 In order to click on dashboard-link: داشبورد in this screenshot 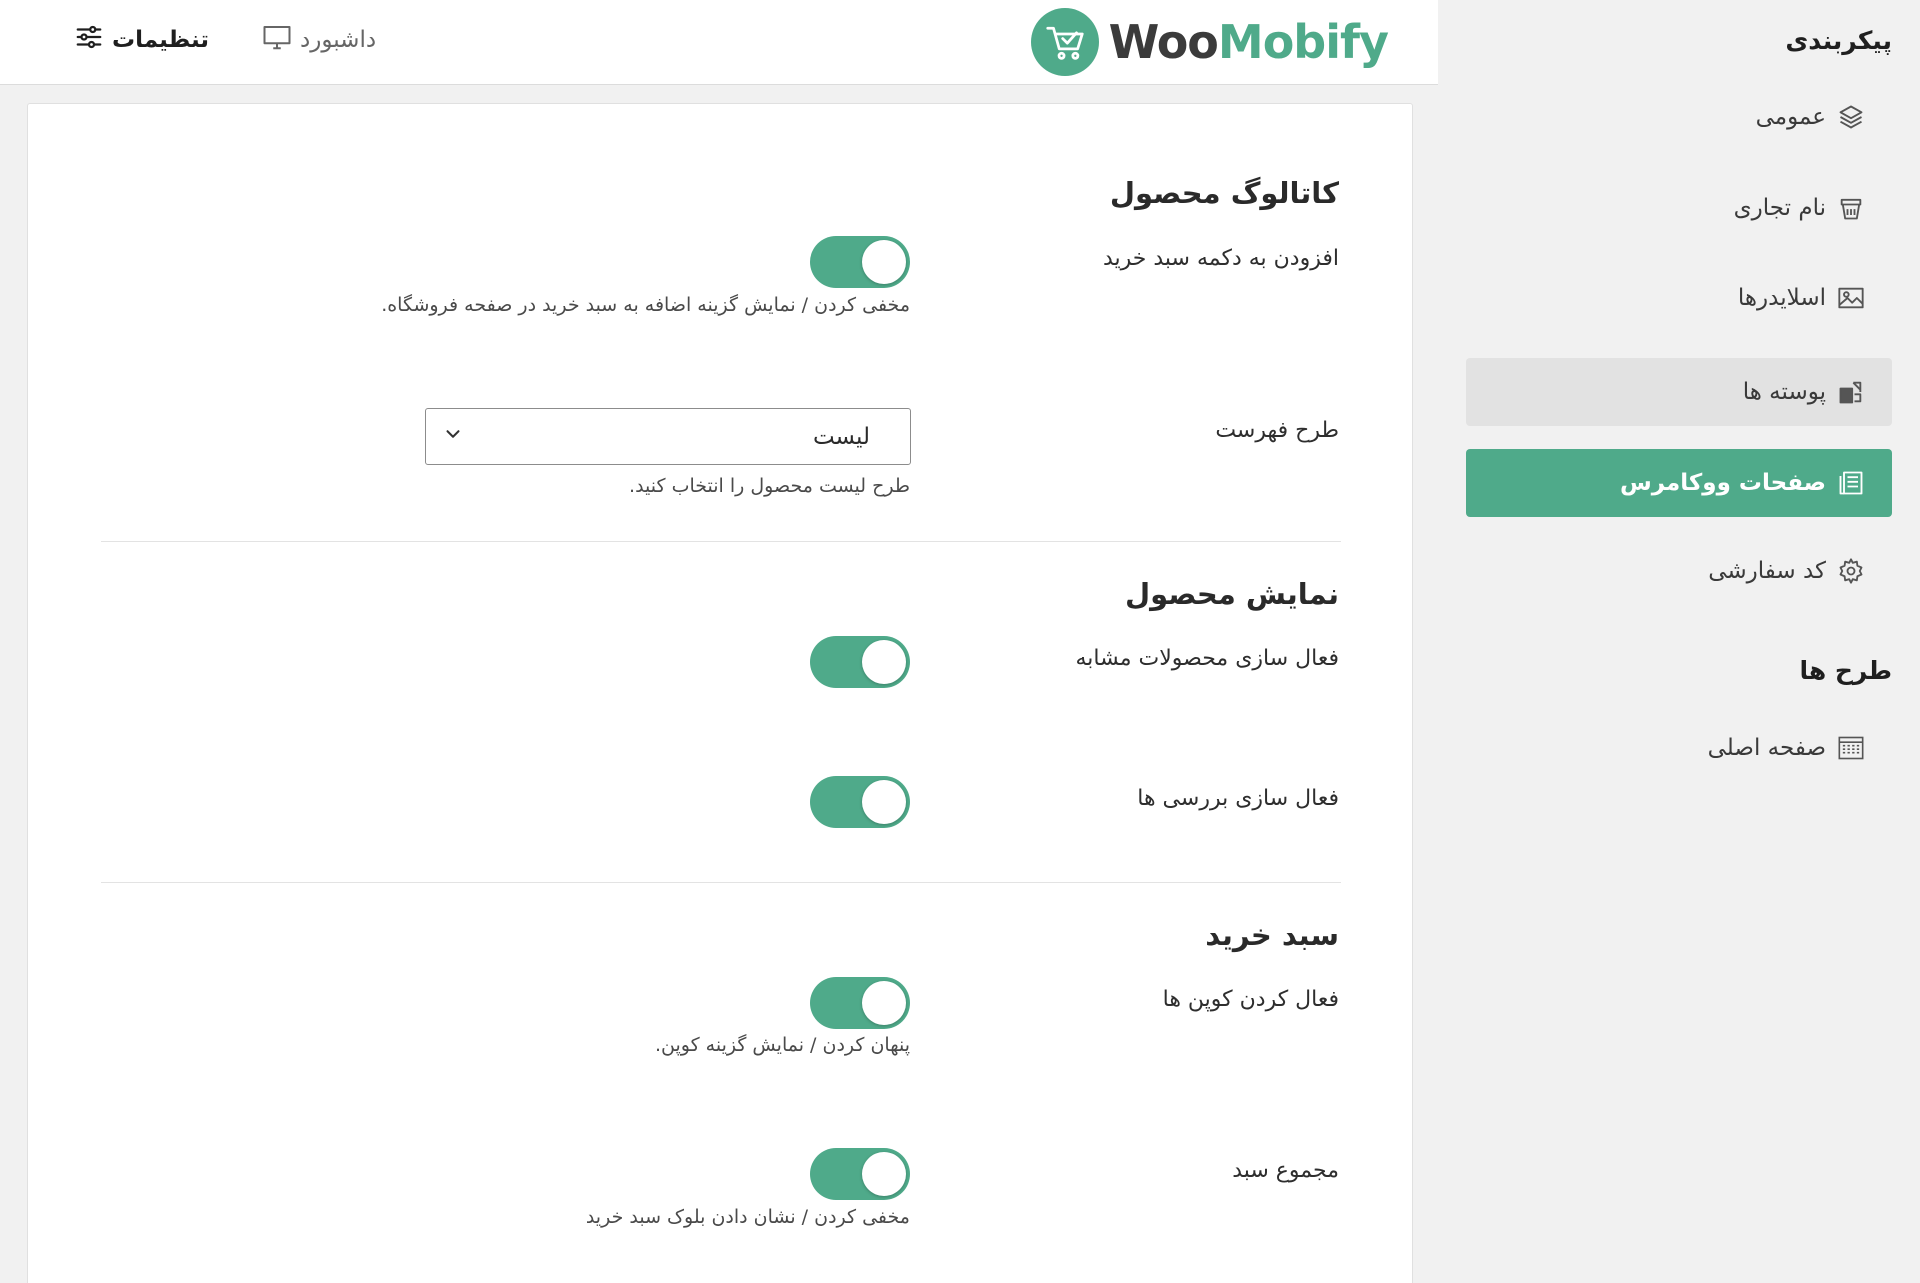, I will do `click(319, 40)`.